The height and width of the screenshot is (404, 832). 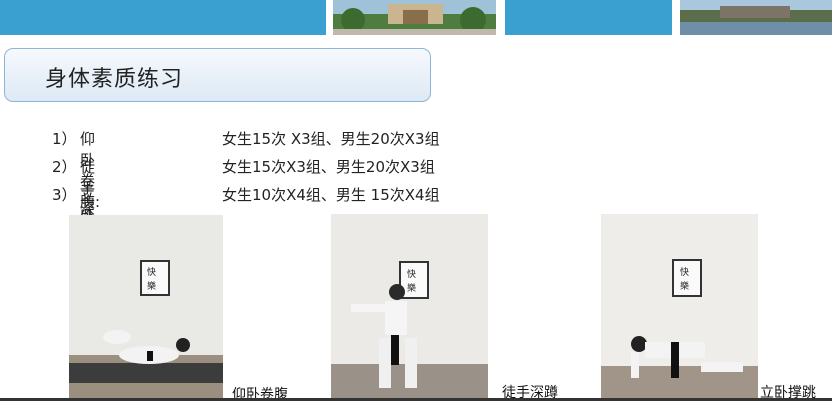 I want to click on section-title-box: 身体素质练习, so click(x=217, y=75).